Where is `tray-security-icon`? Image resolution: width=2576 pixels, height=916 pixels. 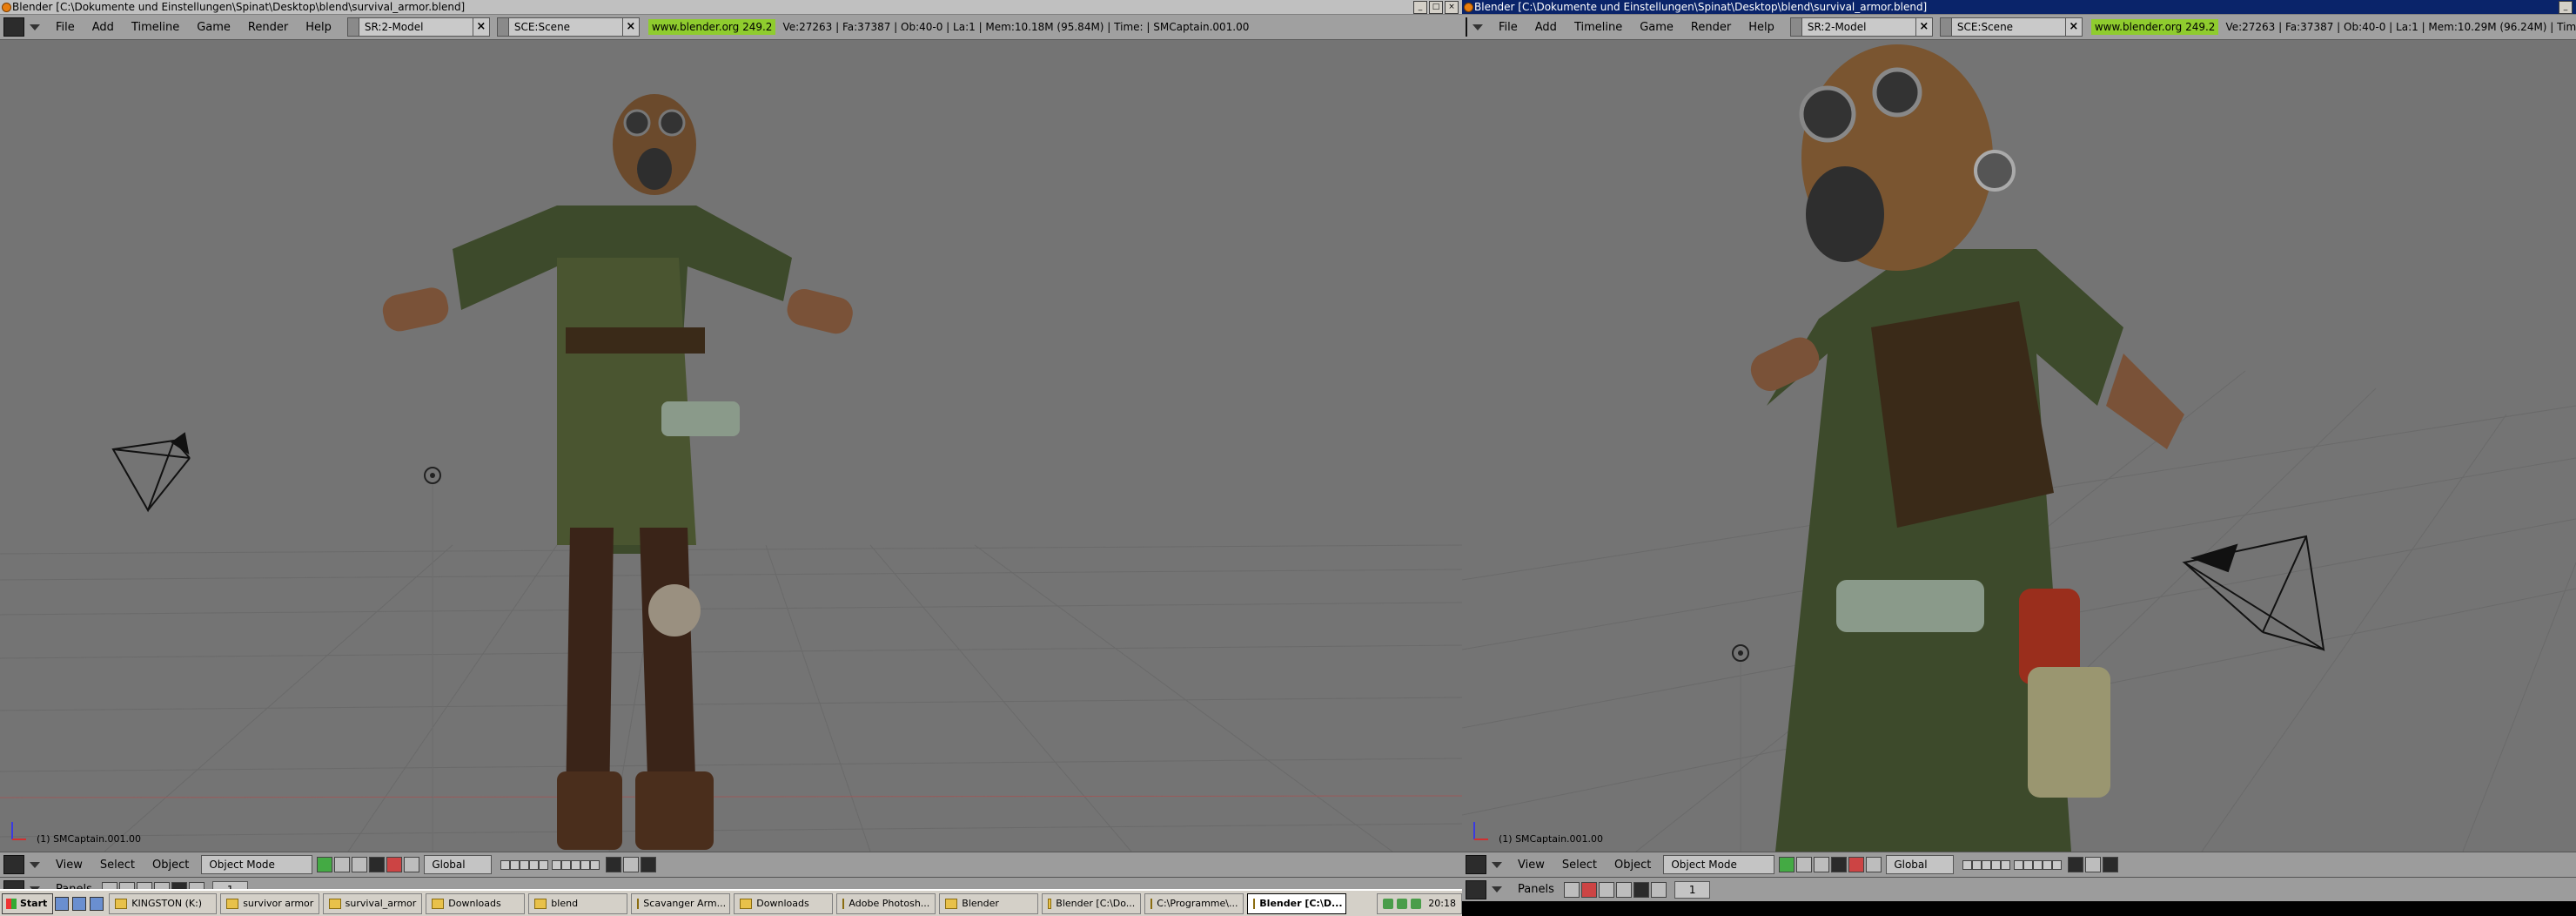
tray-security-icon is located at coordinates (1402, 903).